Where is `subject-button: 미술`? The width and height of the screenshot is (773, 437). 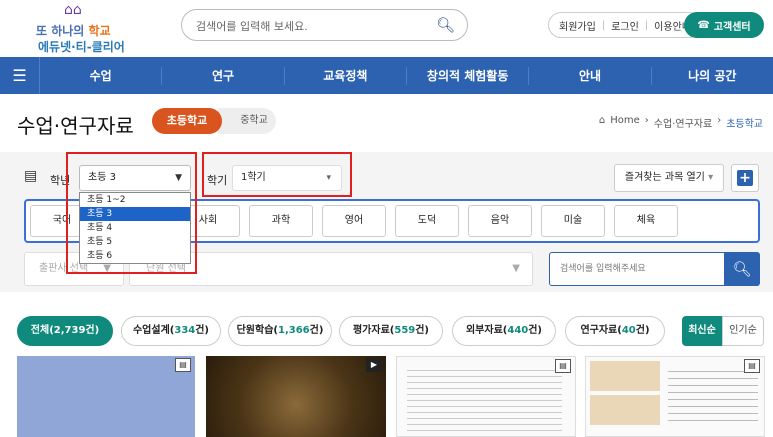 subject-button: 미술 is located at coordinates (573, 221).